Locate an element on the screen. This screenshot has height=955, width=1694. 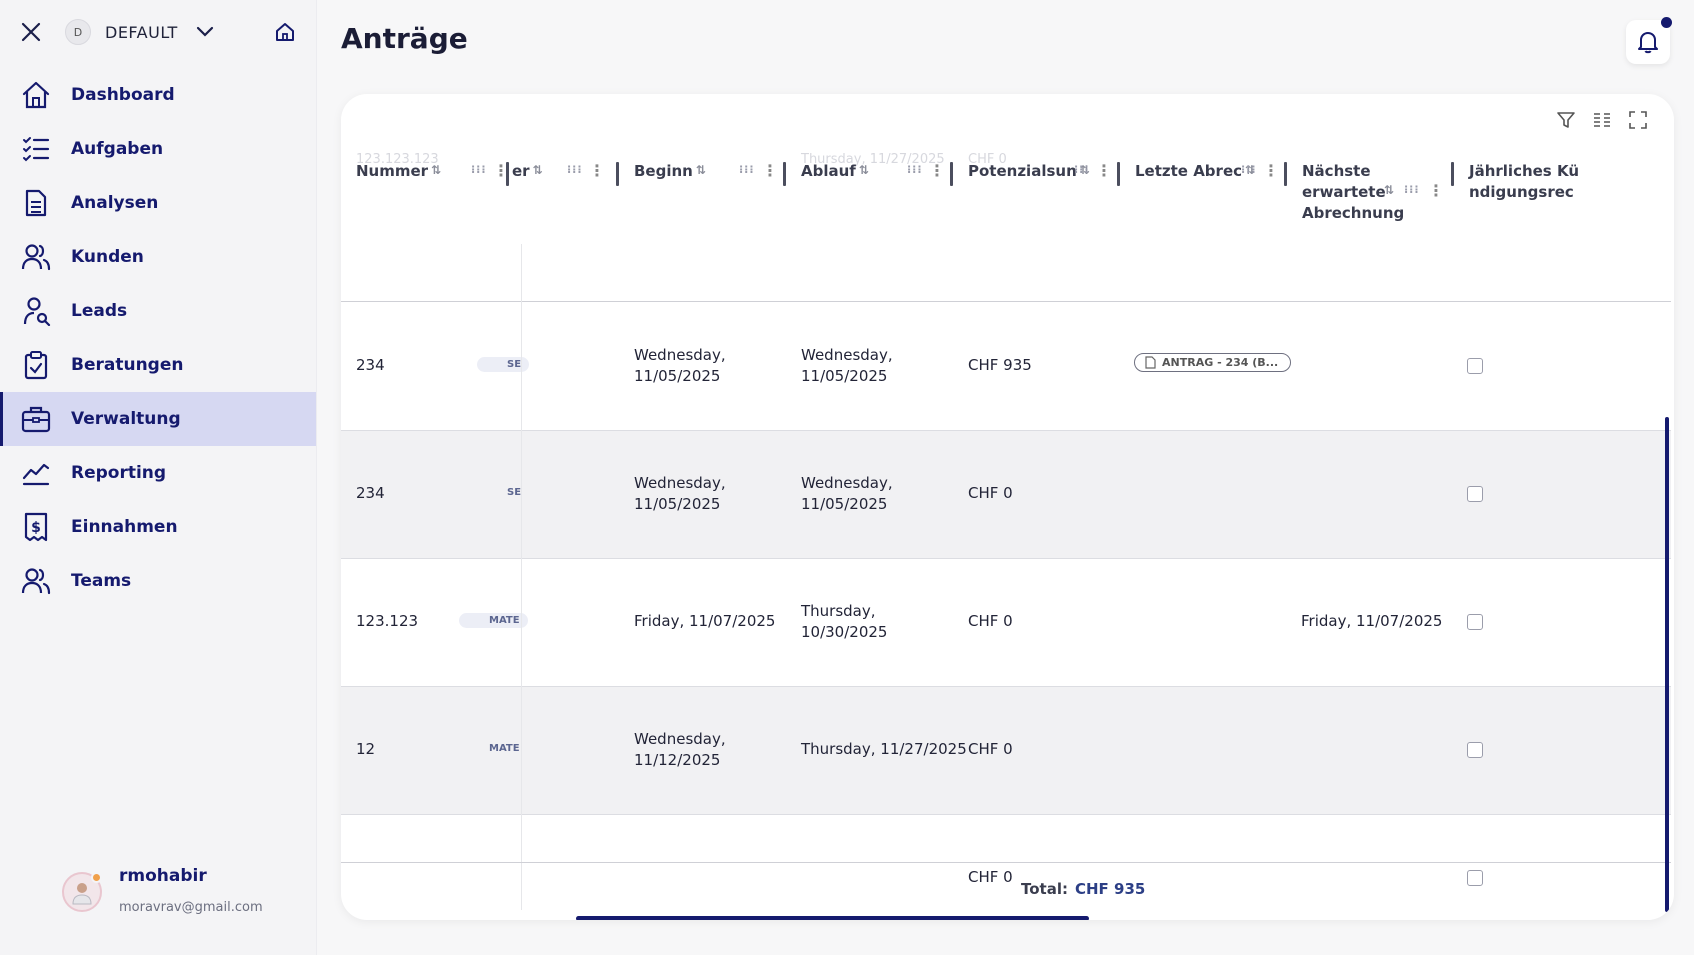
notifications-button is located at coordinates (1649, 40).